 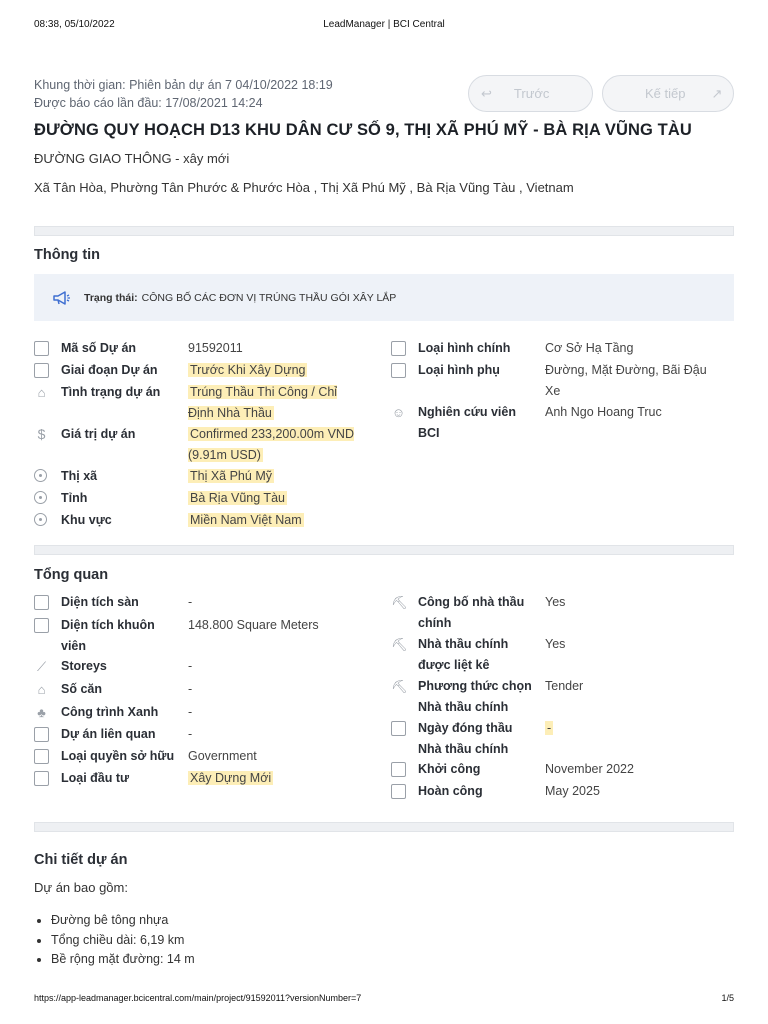 I want to click on leaf-icon: ♣, so click(x=41, y=712).